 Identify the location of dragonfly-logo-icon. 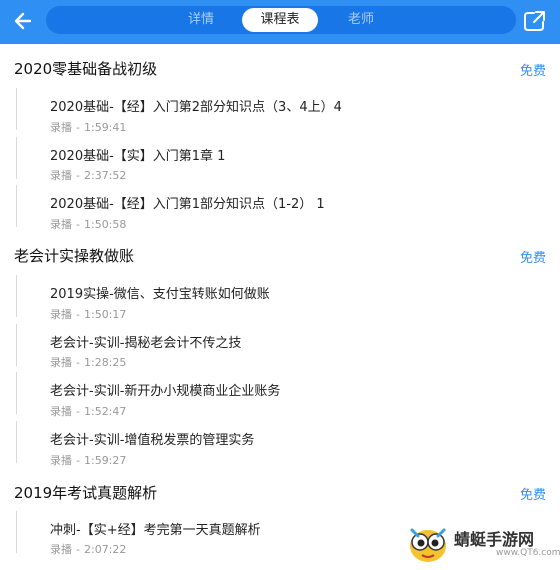
(428, 545).